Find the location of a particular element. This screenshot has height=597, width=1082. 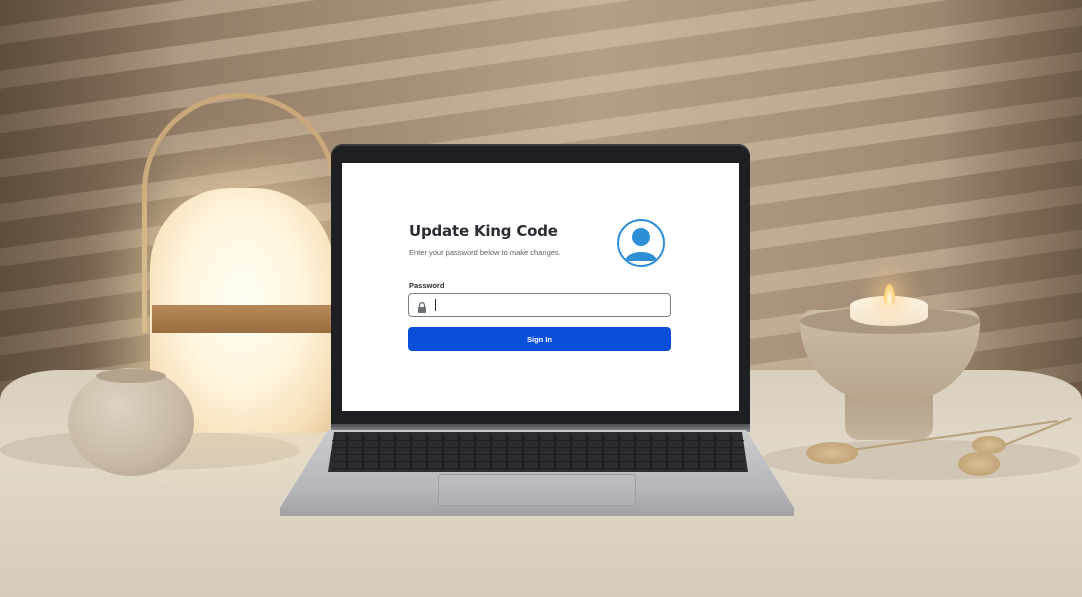

trackpad is located at coordinates (537, 490).